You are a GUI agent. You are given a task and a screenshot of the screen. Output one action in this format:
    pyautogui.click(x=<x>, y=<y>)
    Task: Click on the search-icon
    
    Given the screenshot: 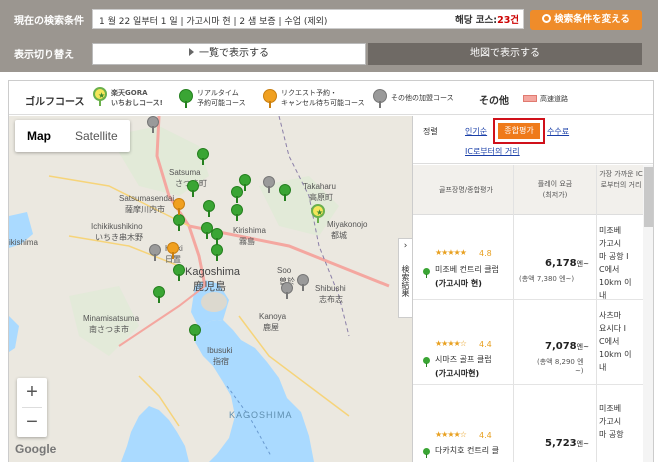 What is the action you would take?
    pyautogui.click(x=547, y=18)
    